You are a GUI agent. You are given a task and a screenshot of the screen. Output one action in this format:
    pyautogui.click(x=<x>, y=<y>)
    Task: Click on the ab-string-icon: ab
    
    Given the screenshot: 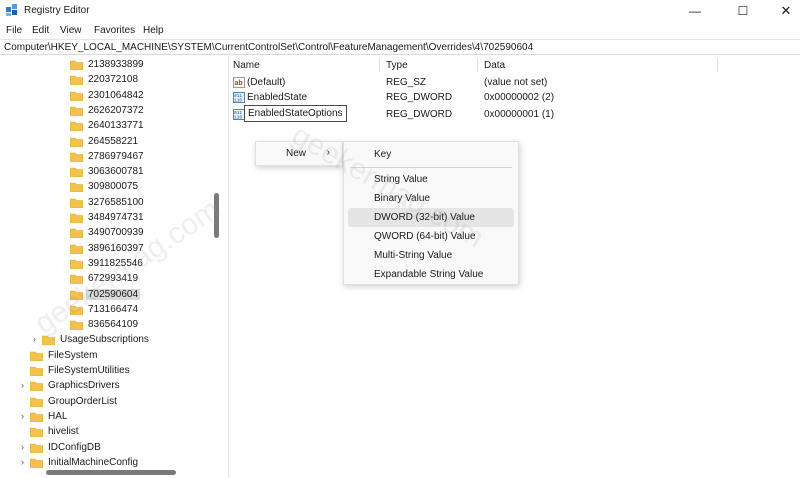 What is the action you would take?
    pyautogui.click(x=239, y=82)
    